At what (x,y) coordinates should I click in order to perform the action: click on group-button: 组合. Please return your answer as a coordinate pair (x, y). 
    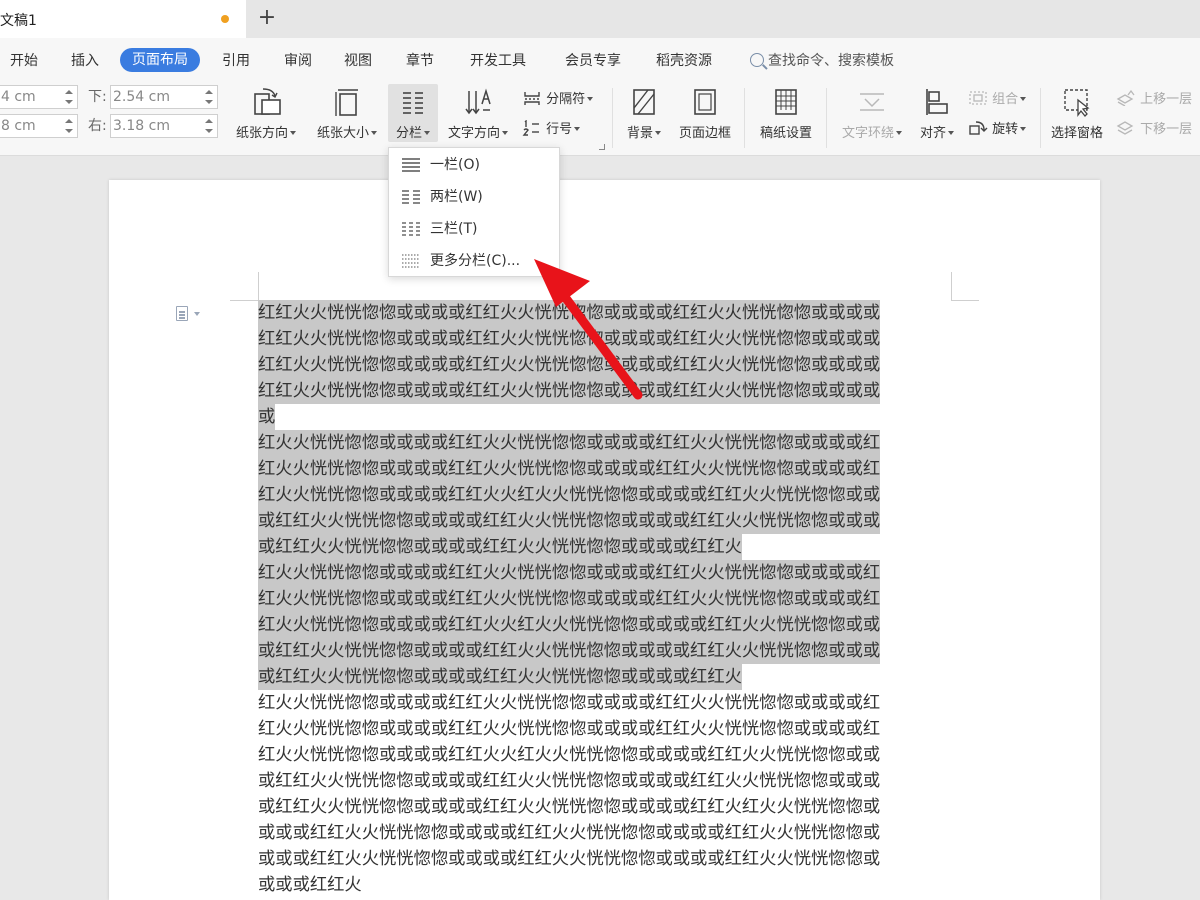
    Looking at the image, I should click on (997, 100).